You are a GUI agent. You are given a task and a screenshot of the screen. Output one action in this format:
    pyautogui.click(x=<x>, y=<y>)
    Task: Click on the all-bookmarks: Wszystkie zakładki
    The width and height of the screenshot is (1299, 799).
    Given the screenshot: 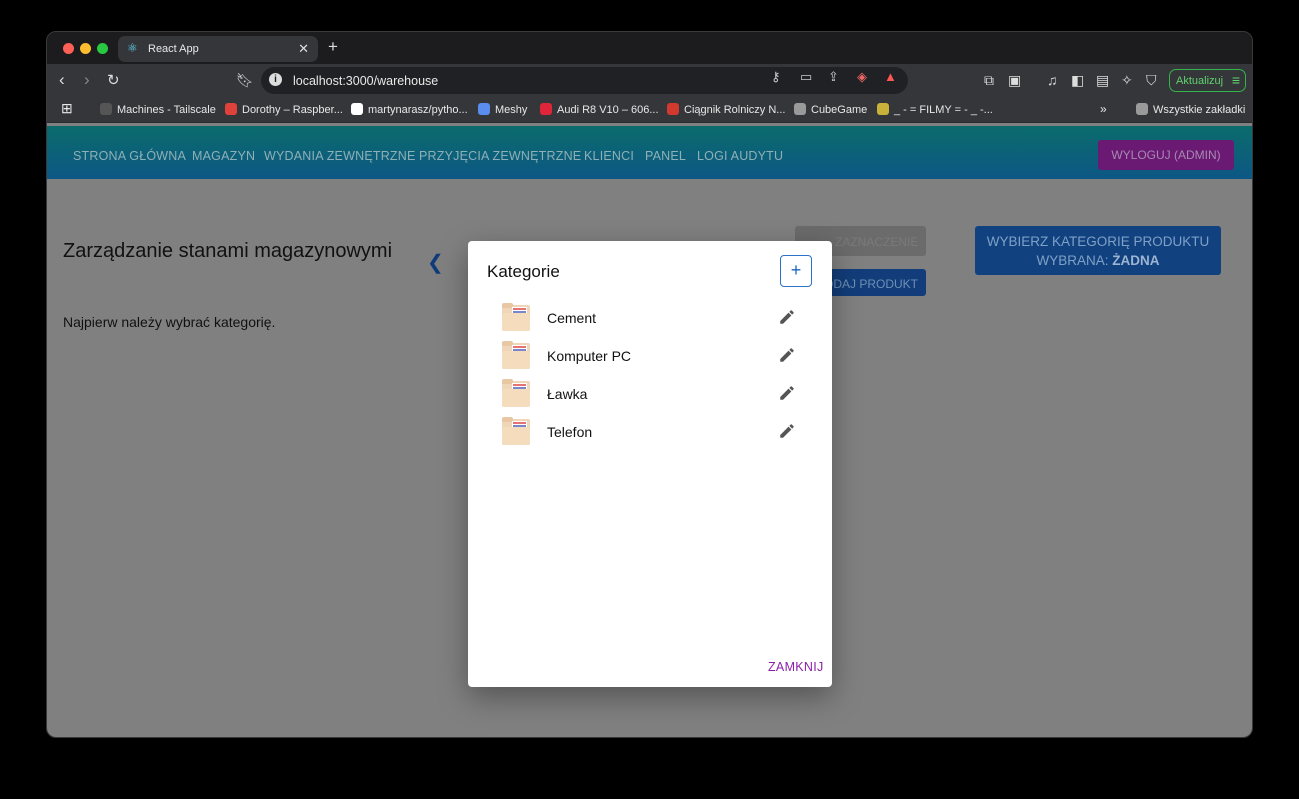 What is the action you would take?
    pyautogui.click(x=1190, y=109)
    